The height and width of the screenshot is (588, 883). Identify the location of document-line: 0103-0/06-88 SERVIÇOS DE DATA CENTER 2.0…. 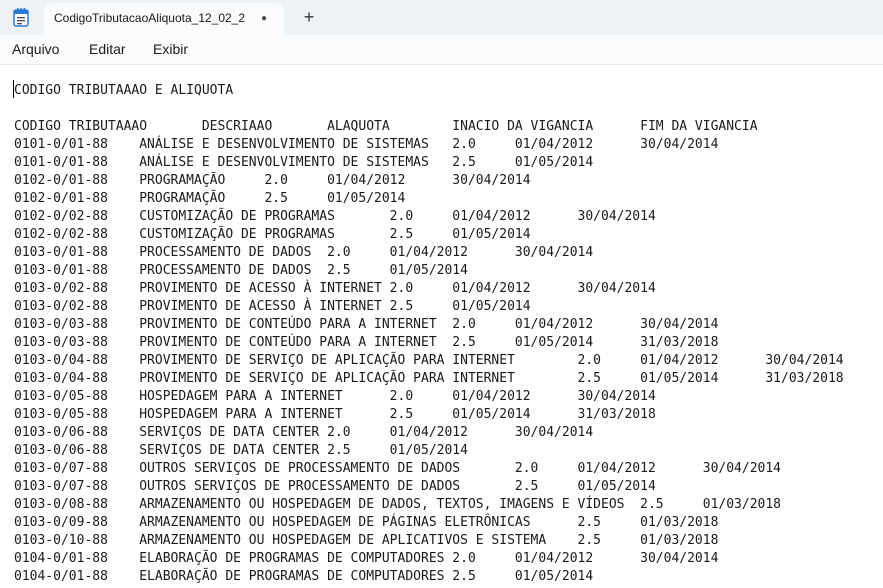
(304, 432).